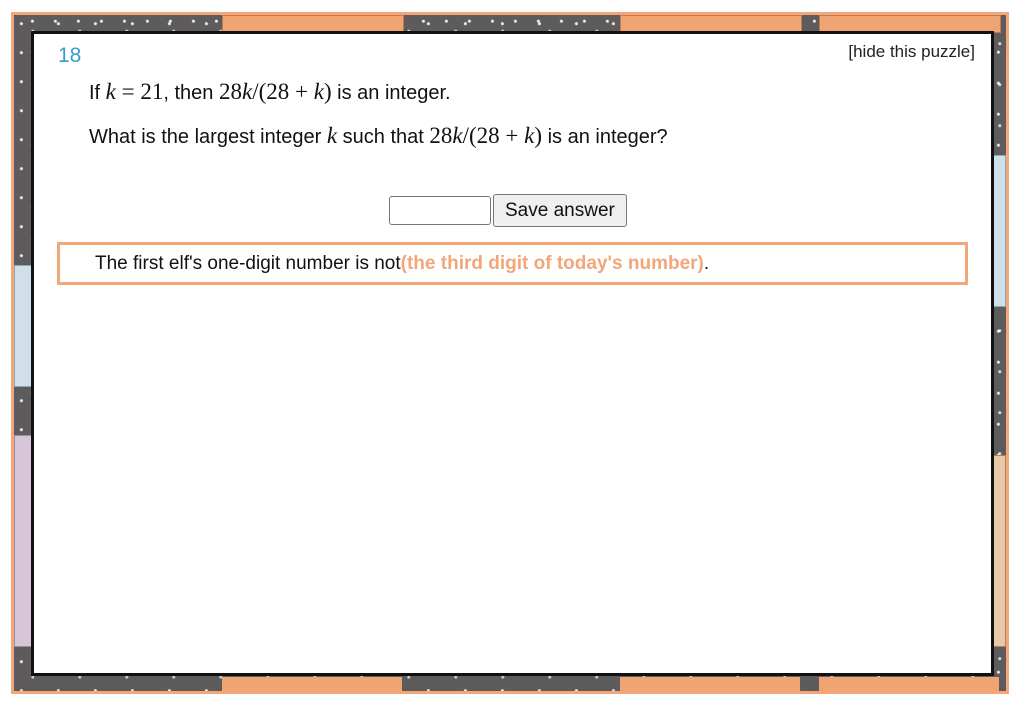 This screenshot has height=707, width=1024. What do you see at coordinates (70, 55) in the screenshot?
I see `puzzle-number: 18` at bounding box center [70, 55].